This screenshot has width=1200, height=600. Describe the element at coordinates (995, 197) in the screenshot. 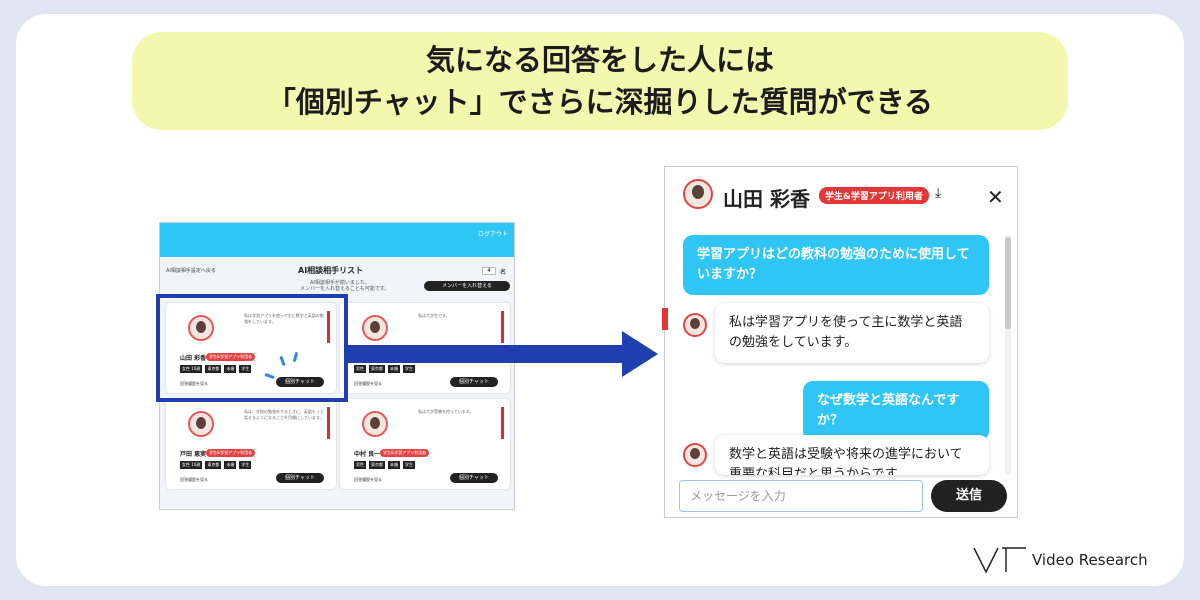

I see `close-icon: ✕` at that location.